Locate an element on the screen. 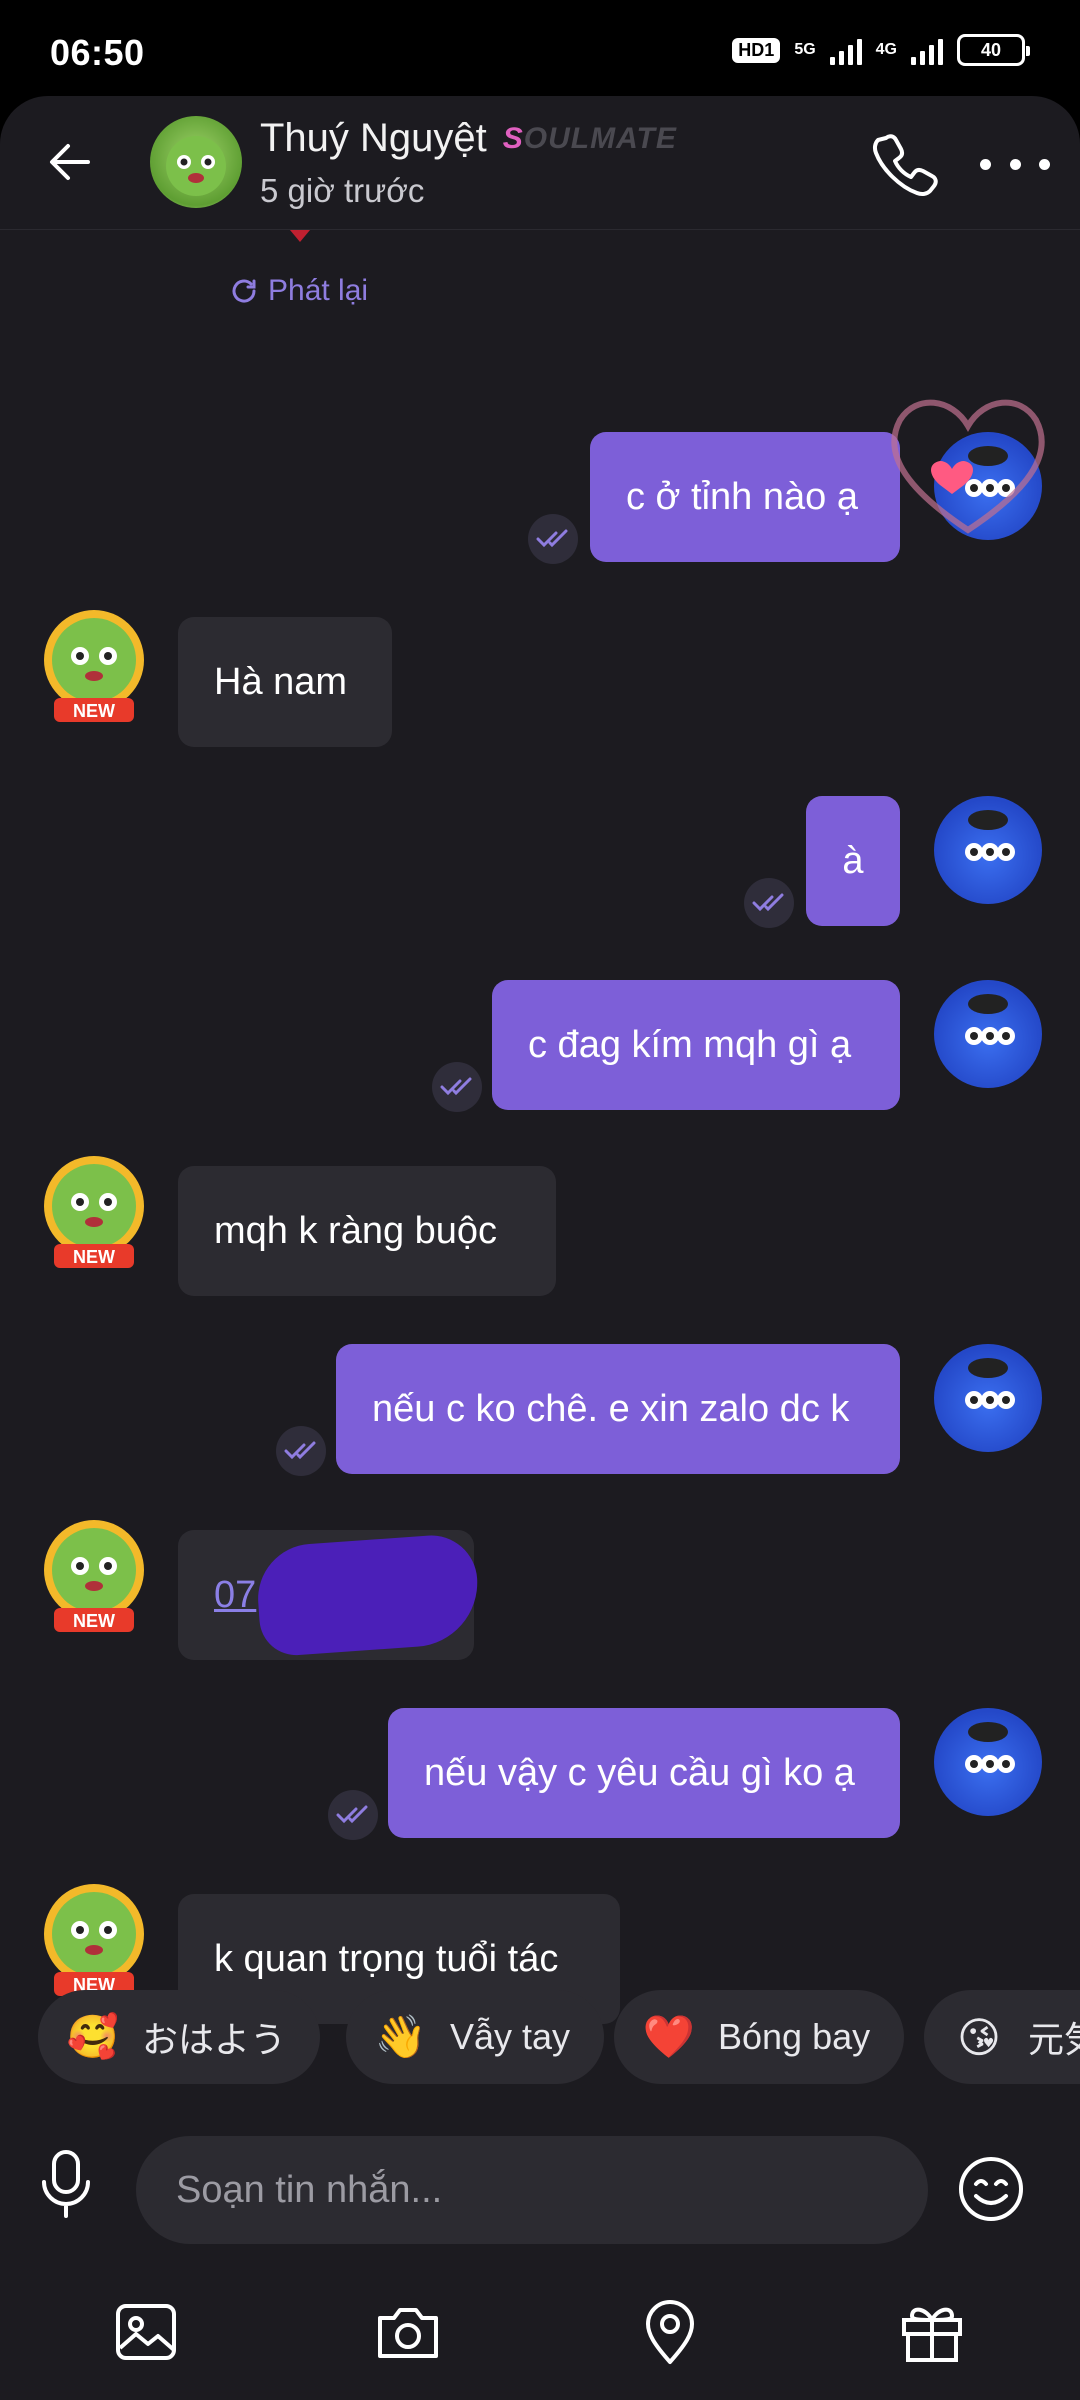 The height and width of the screenshot is (2400, 1080). message-bubble-incoming: Hà nam is located at coordinates (285, 682).